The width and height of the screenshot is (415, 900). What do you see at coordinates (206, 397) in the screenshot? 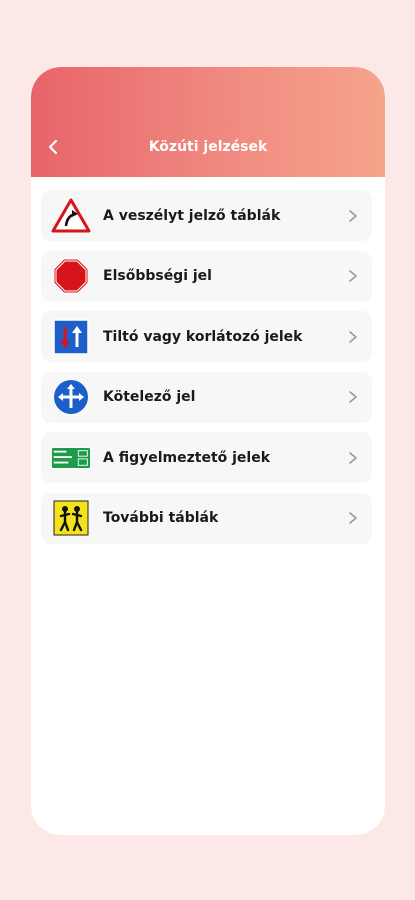
I see `list-item-mandatory-signs: Kötelező jel` at bounding box center [206, 397].